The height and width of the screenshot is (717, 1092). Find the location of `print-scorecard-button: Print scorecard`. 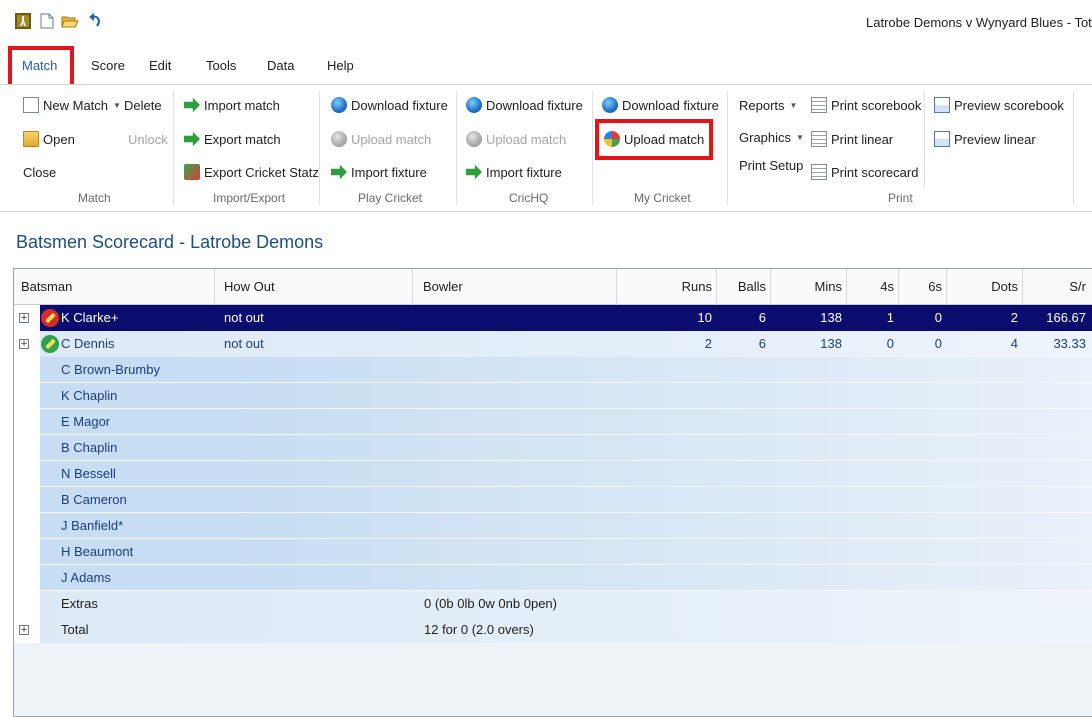

print-scorecard-button: Print scorecard is located at coordinates (864, 172).